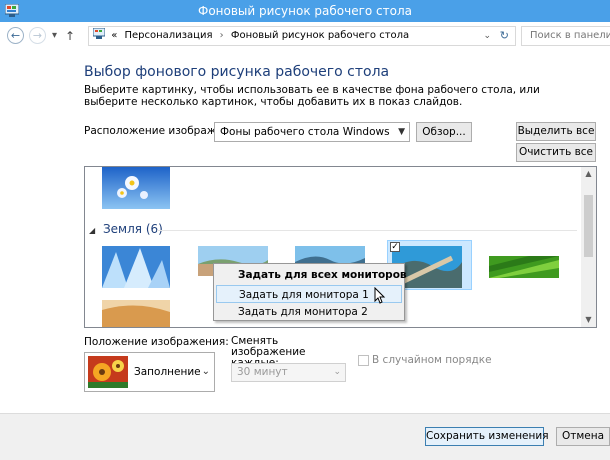 Image resolution: width=610 pixels, height=460 pixels. Describe the element at coordinates (305, 436) in the screenshot. I see `footer-bar: Сохранить изменения Отмена` at that location.